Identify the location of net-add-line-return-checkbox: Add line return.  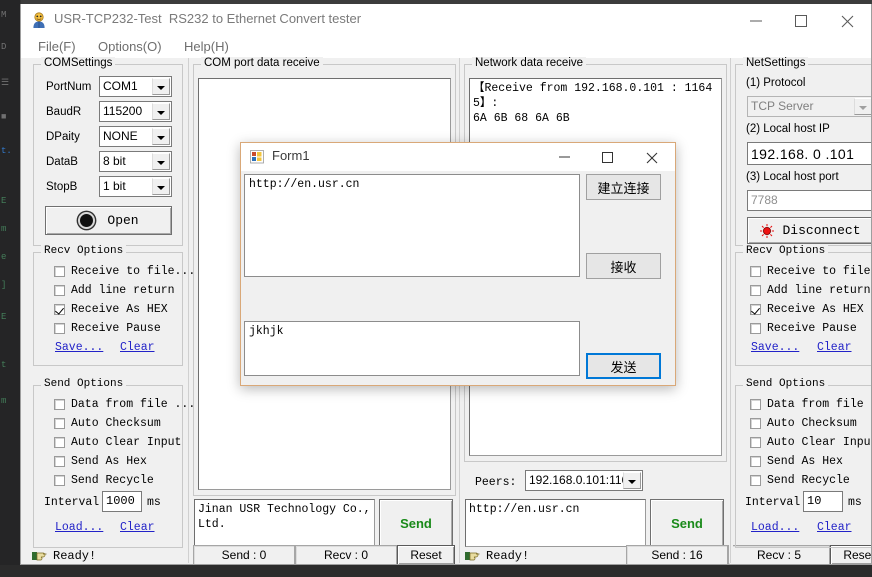
(810, 290).